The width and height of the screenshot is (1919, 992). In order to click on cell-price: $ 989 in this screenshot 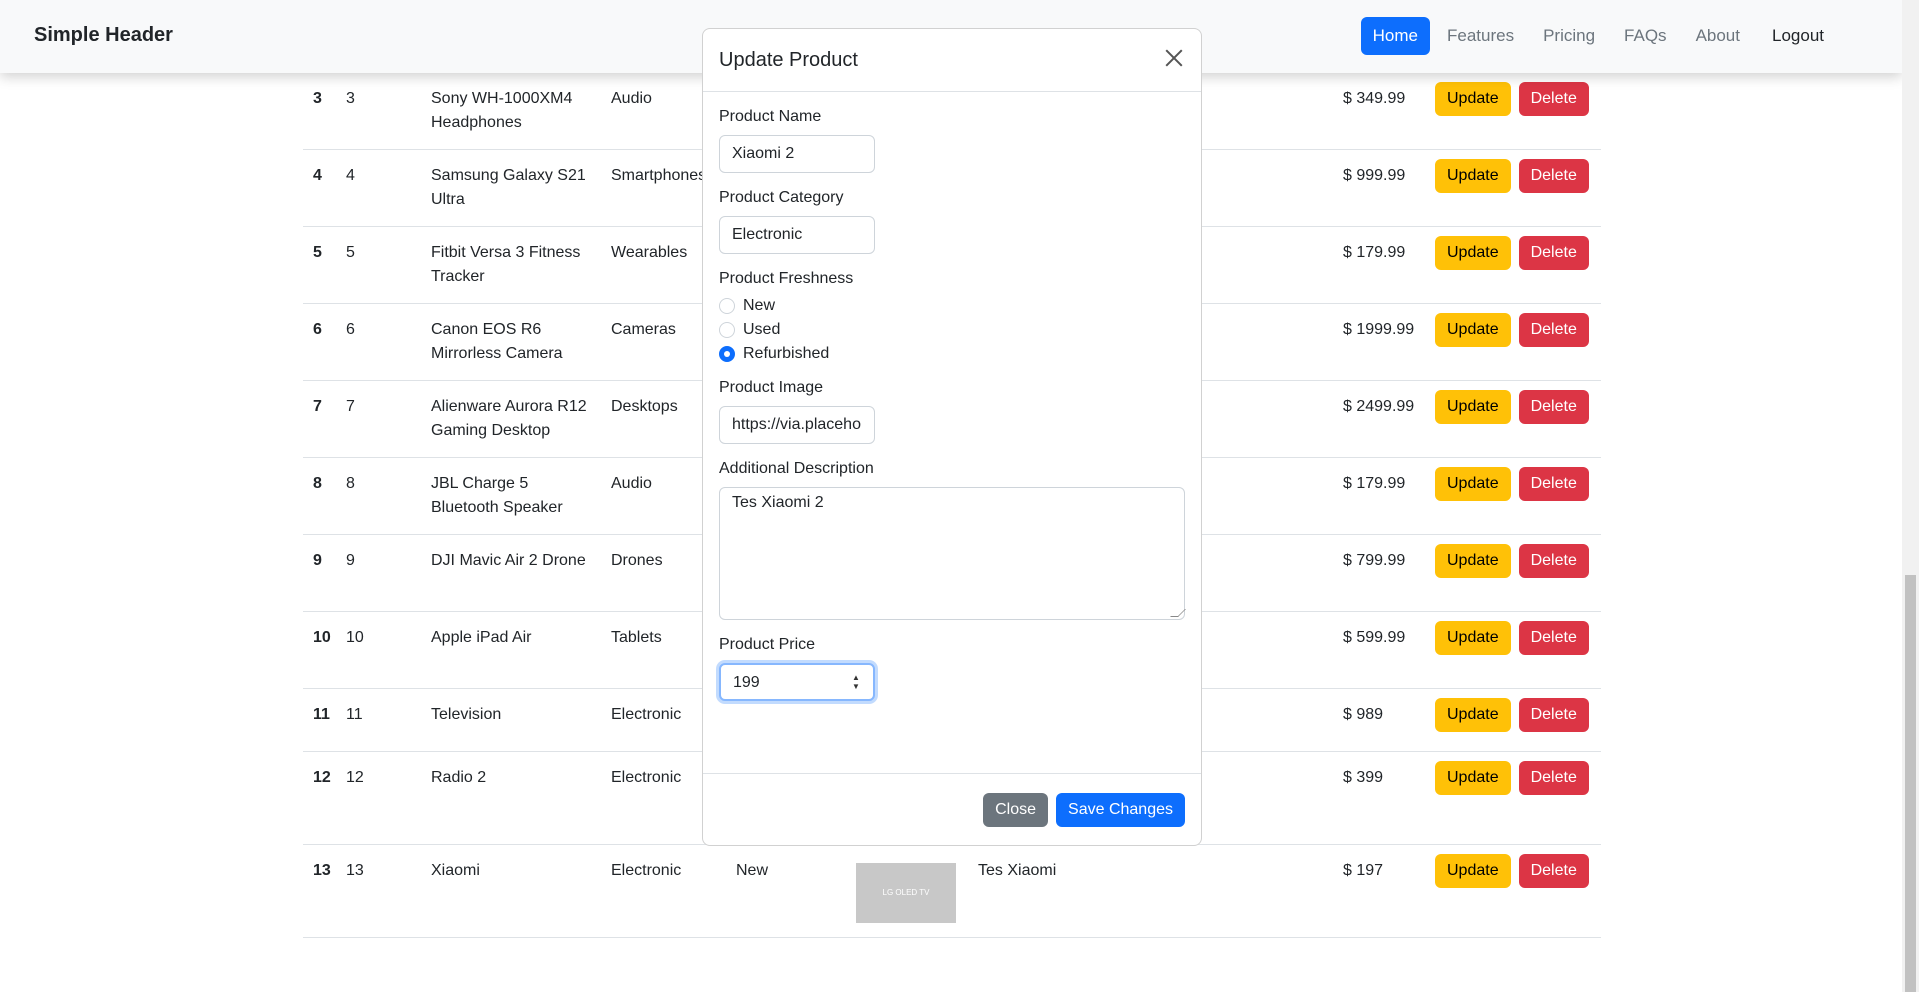, I will do `click(1379, 720)`.